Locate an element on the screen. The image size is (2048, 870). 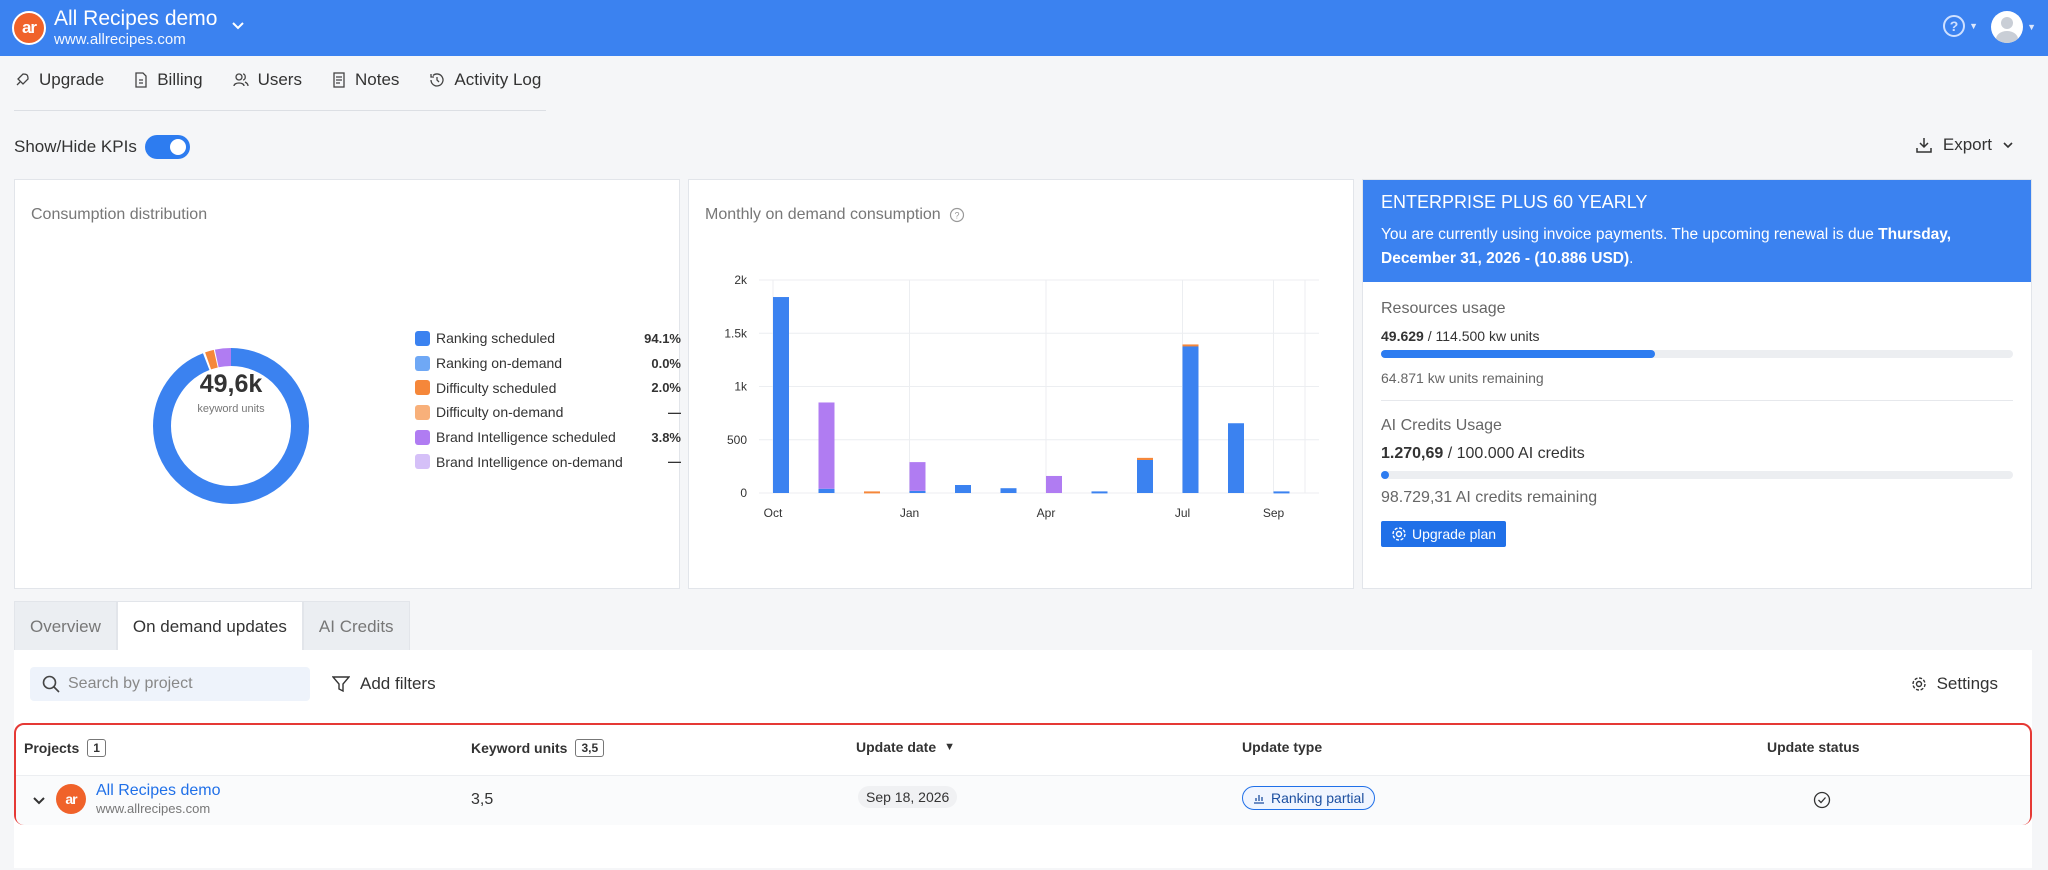
update-type-label: Ranking partial is located at coordinates (1318, 798).